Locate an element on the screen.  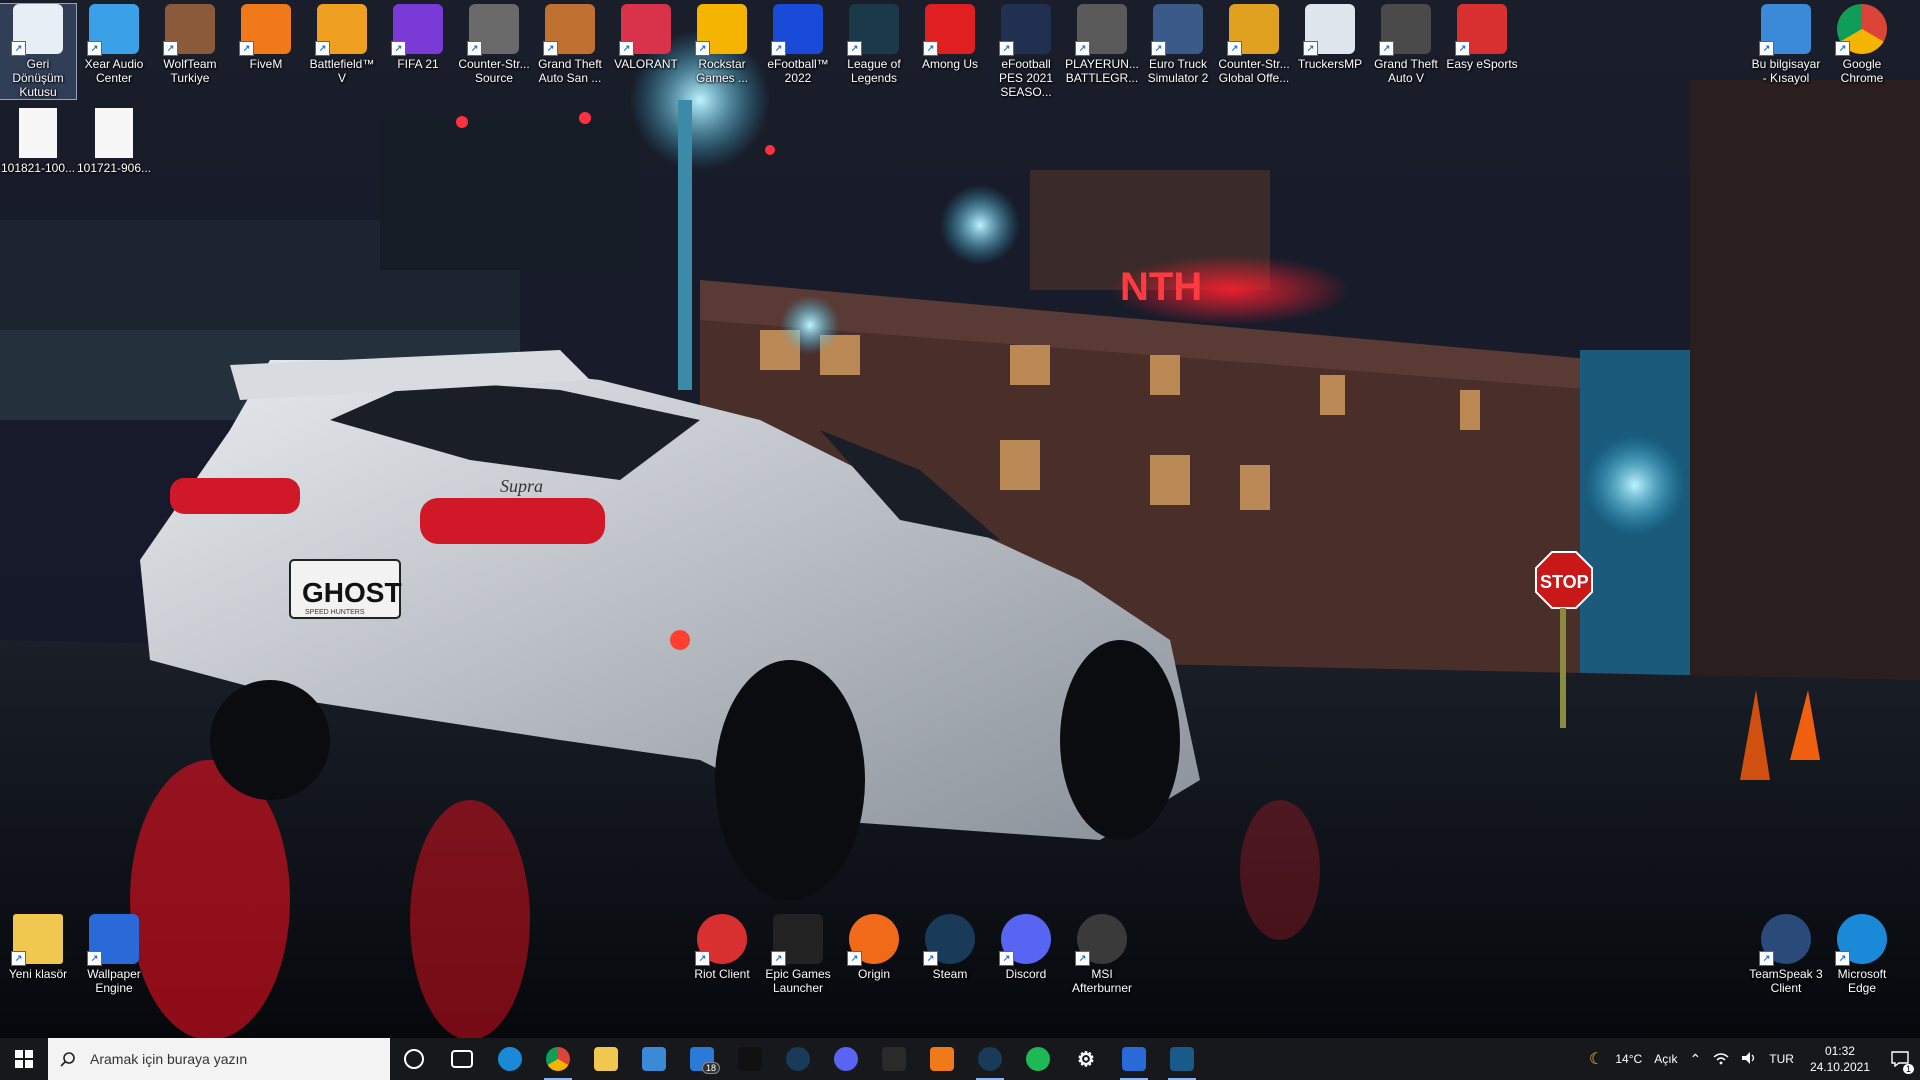
desktop-shortcut: ↗ Microsoft Edge is located at coordinates (1862, 954).